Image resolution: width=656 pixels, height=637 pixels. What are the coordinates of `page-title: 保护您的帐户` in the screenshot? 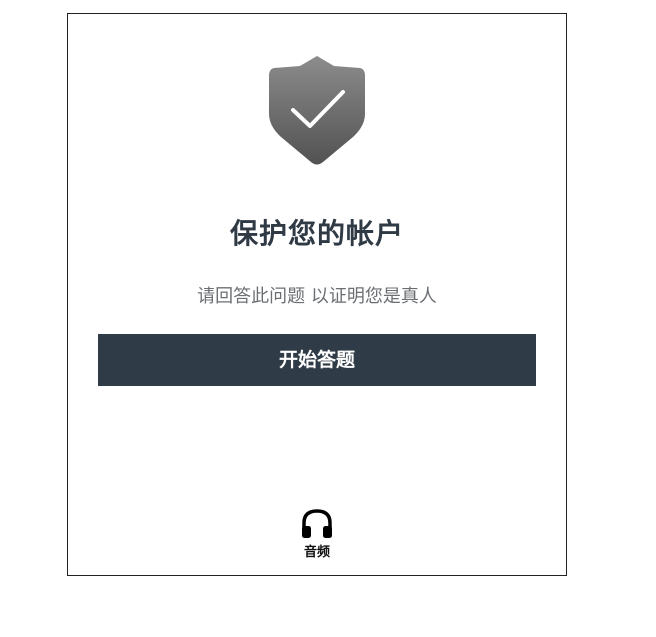 It's located at (316, 233).